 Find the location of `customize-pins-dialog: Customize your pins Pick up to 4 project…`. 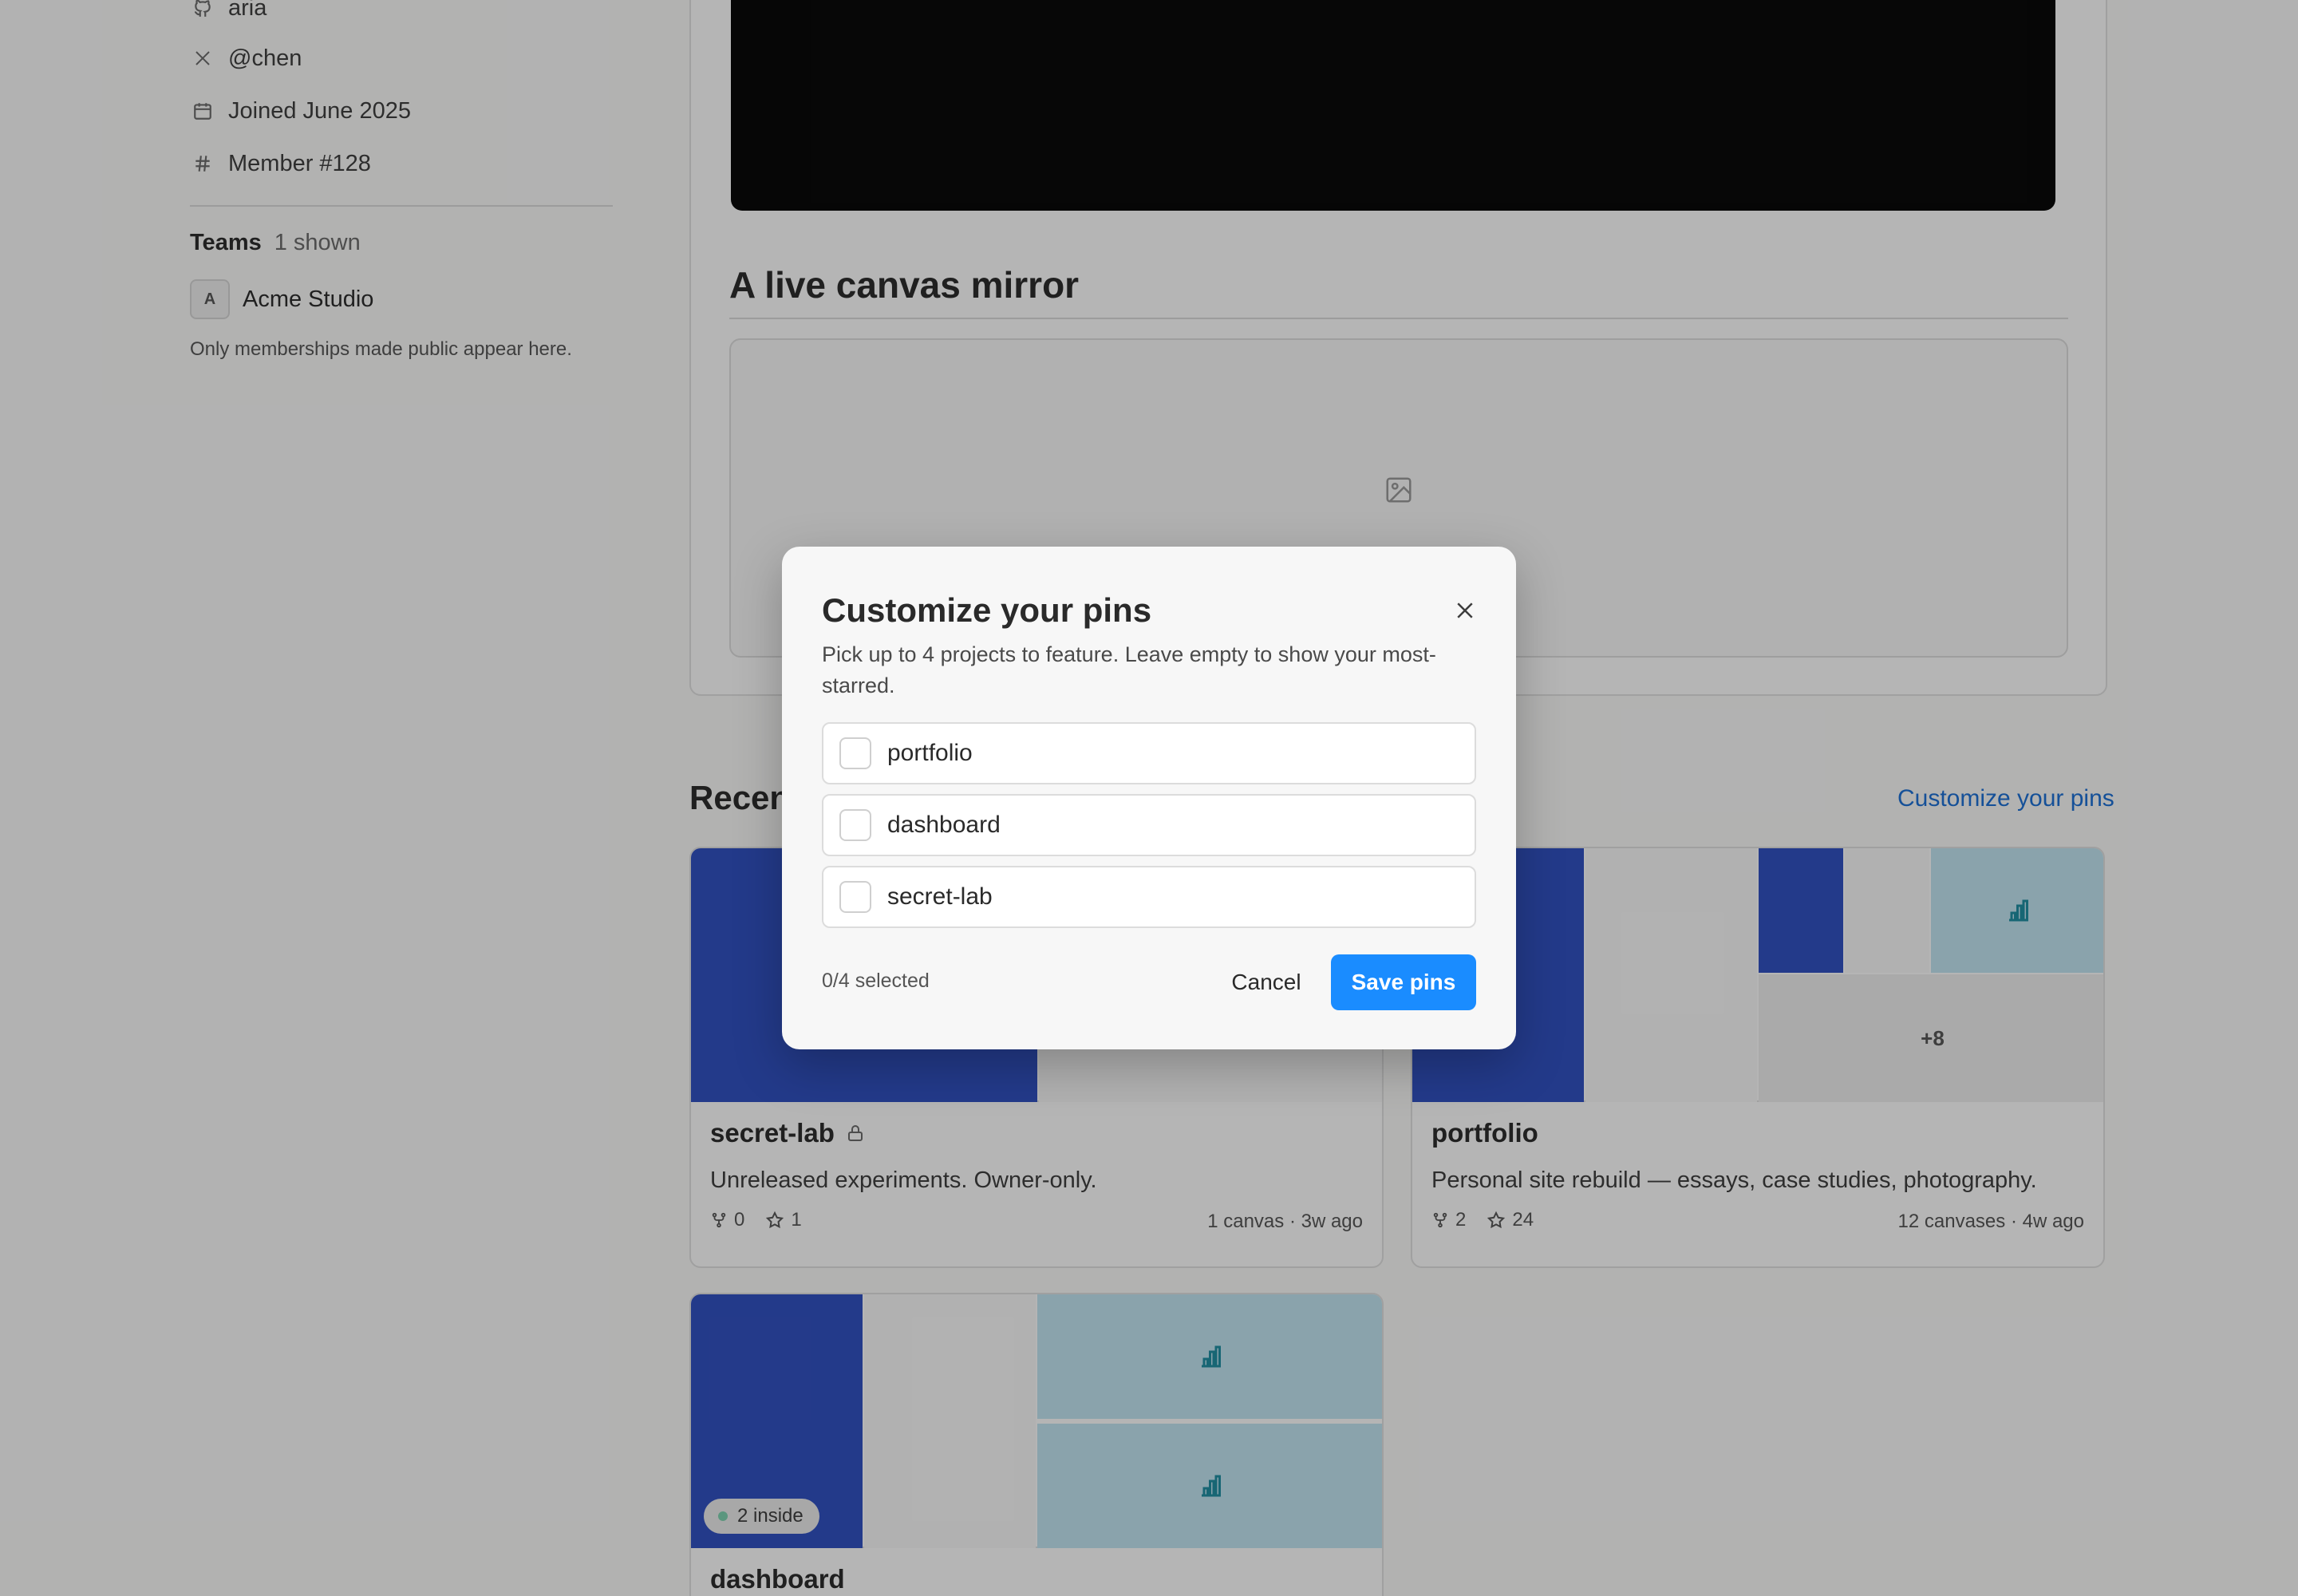

customize-pins-dialog: Customize your pins Pick up to 4 project… is located at coordinates (1149, 798).